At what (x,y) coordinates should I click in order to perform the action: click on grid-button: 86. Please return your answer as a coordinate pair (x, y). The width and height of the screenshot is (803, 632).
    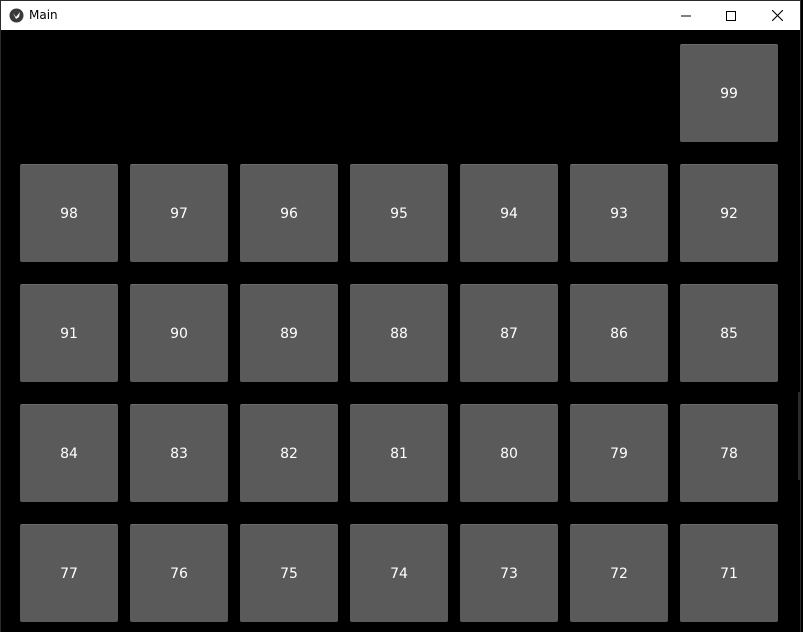
    Looking at the image, I should click on (619, 333).